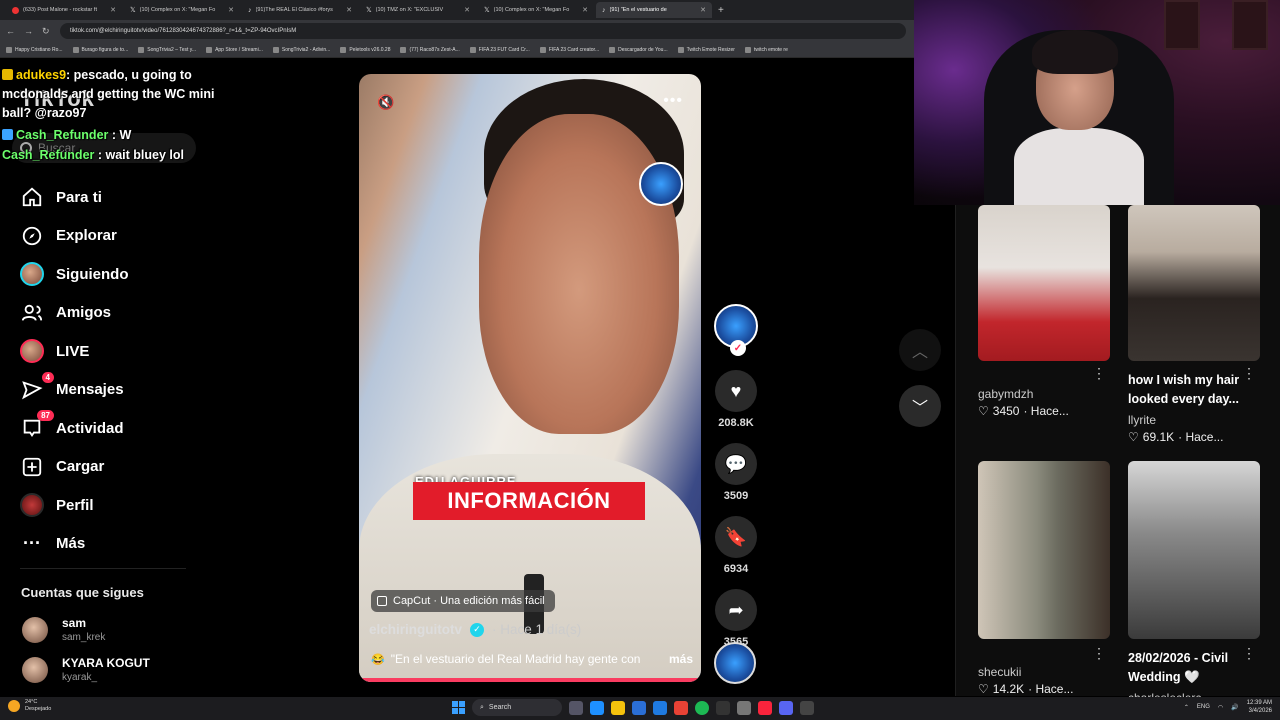 The image size is (1280, 720). Describe the element at coordinates (735, 663) in the screenshot. I see `music-disc-avatar` at that location.